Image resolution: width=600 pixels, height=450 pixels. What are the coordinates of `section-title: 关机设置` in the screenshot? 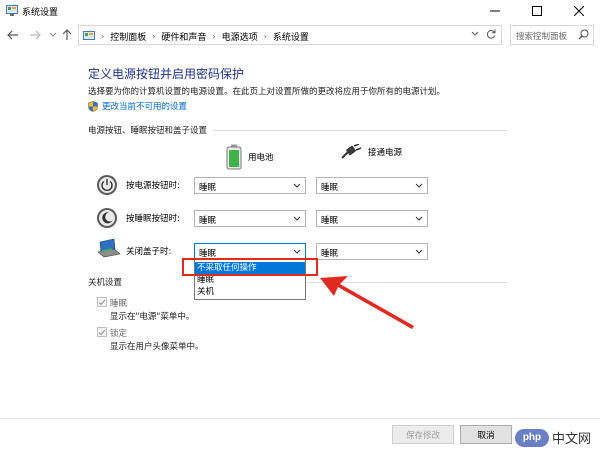 It's located at (105, 283).